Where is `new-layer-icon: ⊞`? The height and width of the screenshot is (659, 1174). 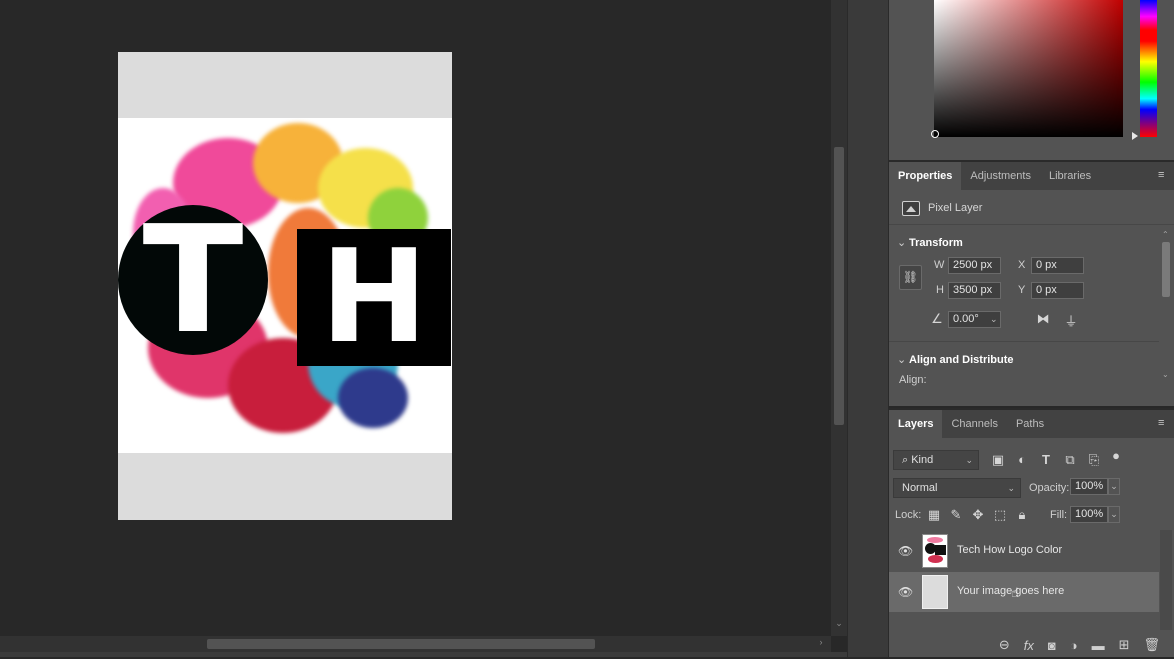
new-layer-icon: ⊞ is located at coordinates (1124, 645).